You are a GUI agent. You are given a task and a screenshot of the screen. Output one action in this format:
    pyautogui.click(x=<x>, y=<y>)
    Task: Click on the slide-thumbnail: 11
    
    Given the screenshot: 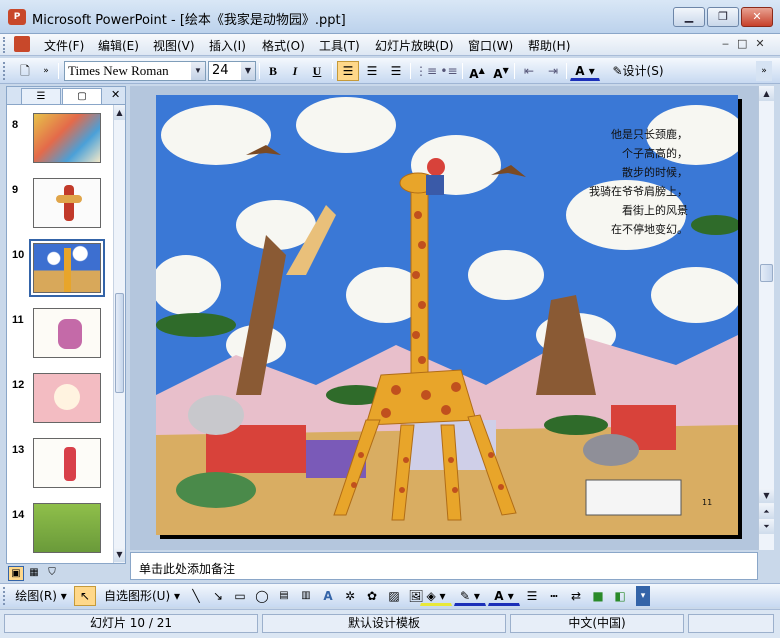 What is the action you would take?
    pyautogui.click(x=60, y=338)
    